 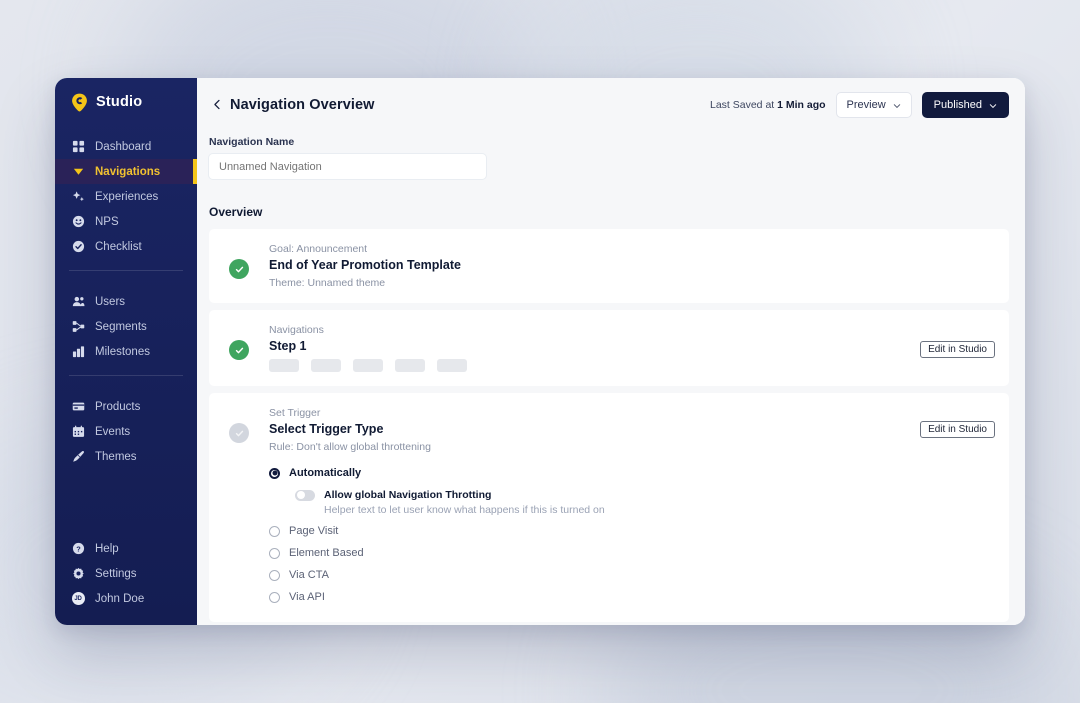 What do you see at coordinates (627, 575) in the screenshot?
I see `radio-option-via-cta: Via CTA` at bounding box center [627, 575].